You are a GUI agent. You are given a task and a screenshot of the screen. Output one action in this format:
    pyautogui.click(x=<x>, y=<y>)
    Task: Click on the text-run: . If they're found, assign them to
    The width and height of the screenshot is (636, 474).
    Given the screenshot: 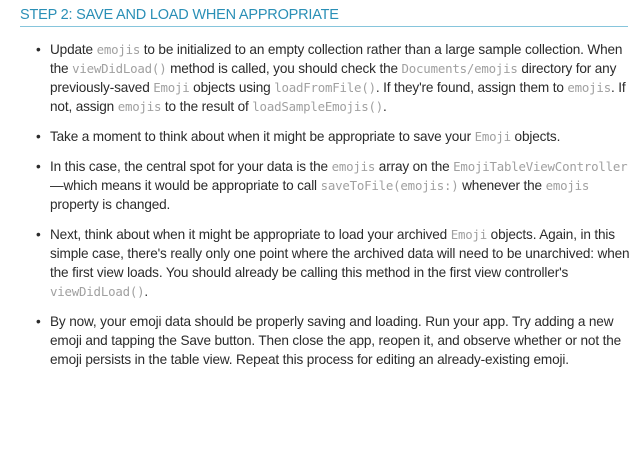 What is the action you would take?
    pyautogui.click(x=471, y=87)
    